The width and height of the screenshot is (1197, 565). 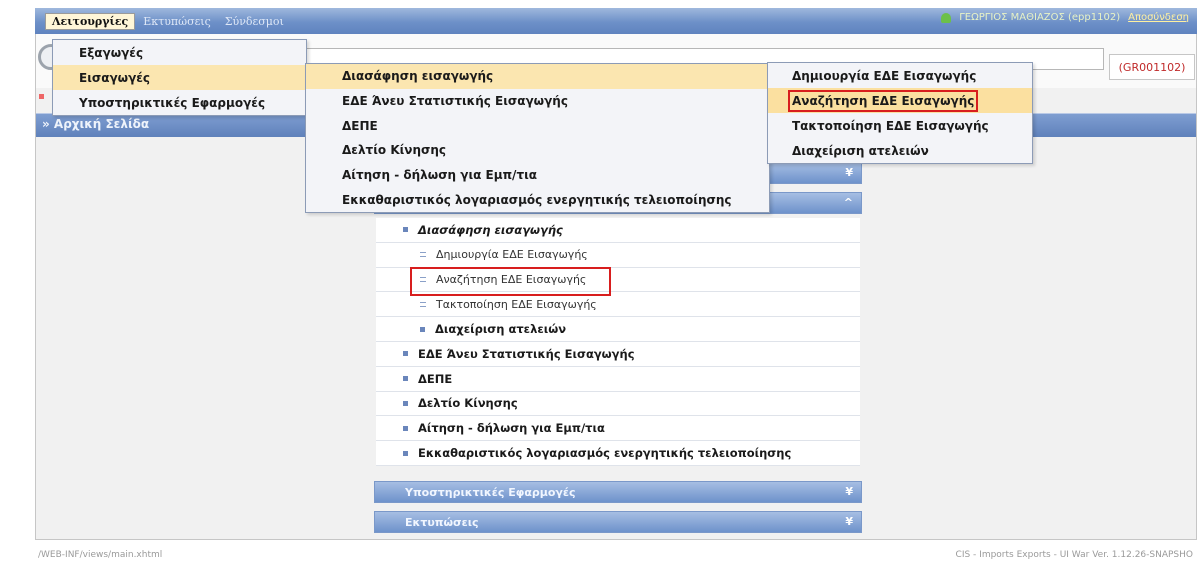 I want to click on list-item: Τακτοποίηση ΕΔΕ Εισαγωγής, so click(x=618, y=305).